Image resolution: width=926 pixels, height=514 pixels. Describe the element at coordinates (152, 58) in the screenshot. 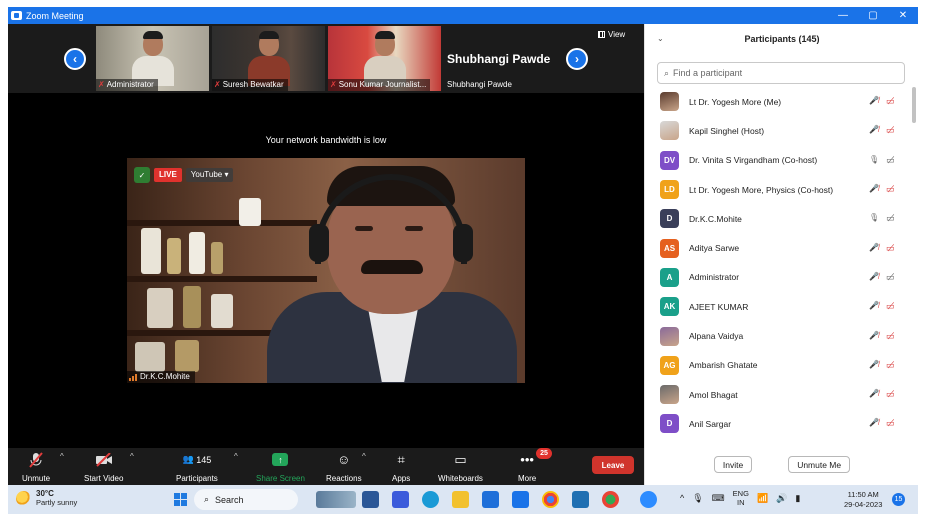

I see `video-thumbnail: ✗ Administrator` at that location.